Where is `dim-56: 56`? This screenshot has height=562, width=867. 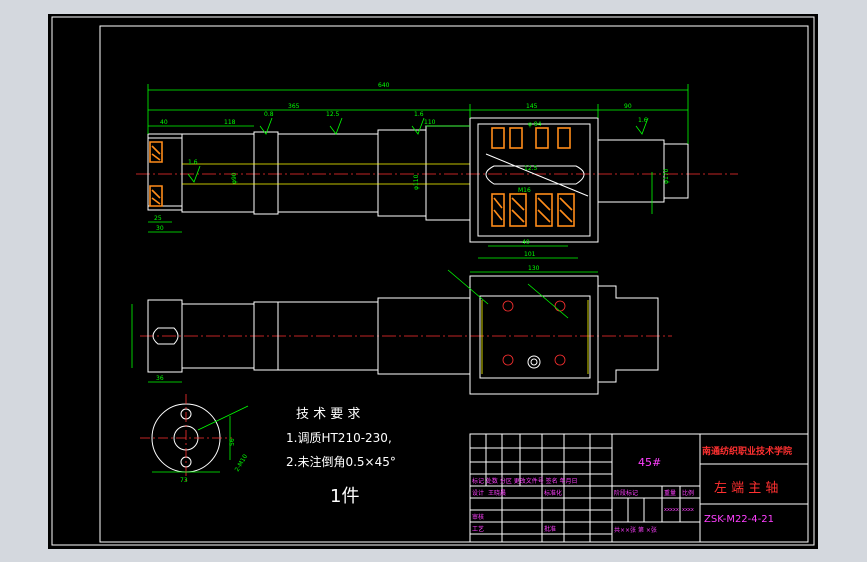
dim-56: 56 is located at coordinates (232, 442).